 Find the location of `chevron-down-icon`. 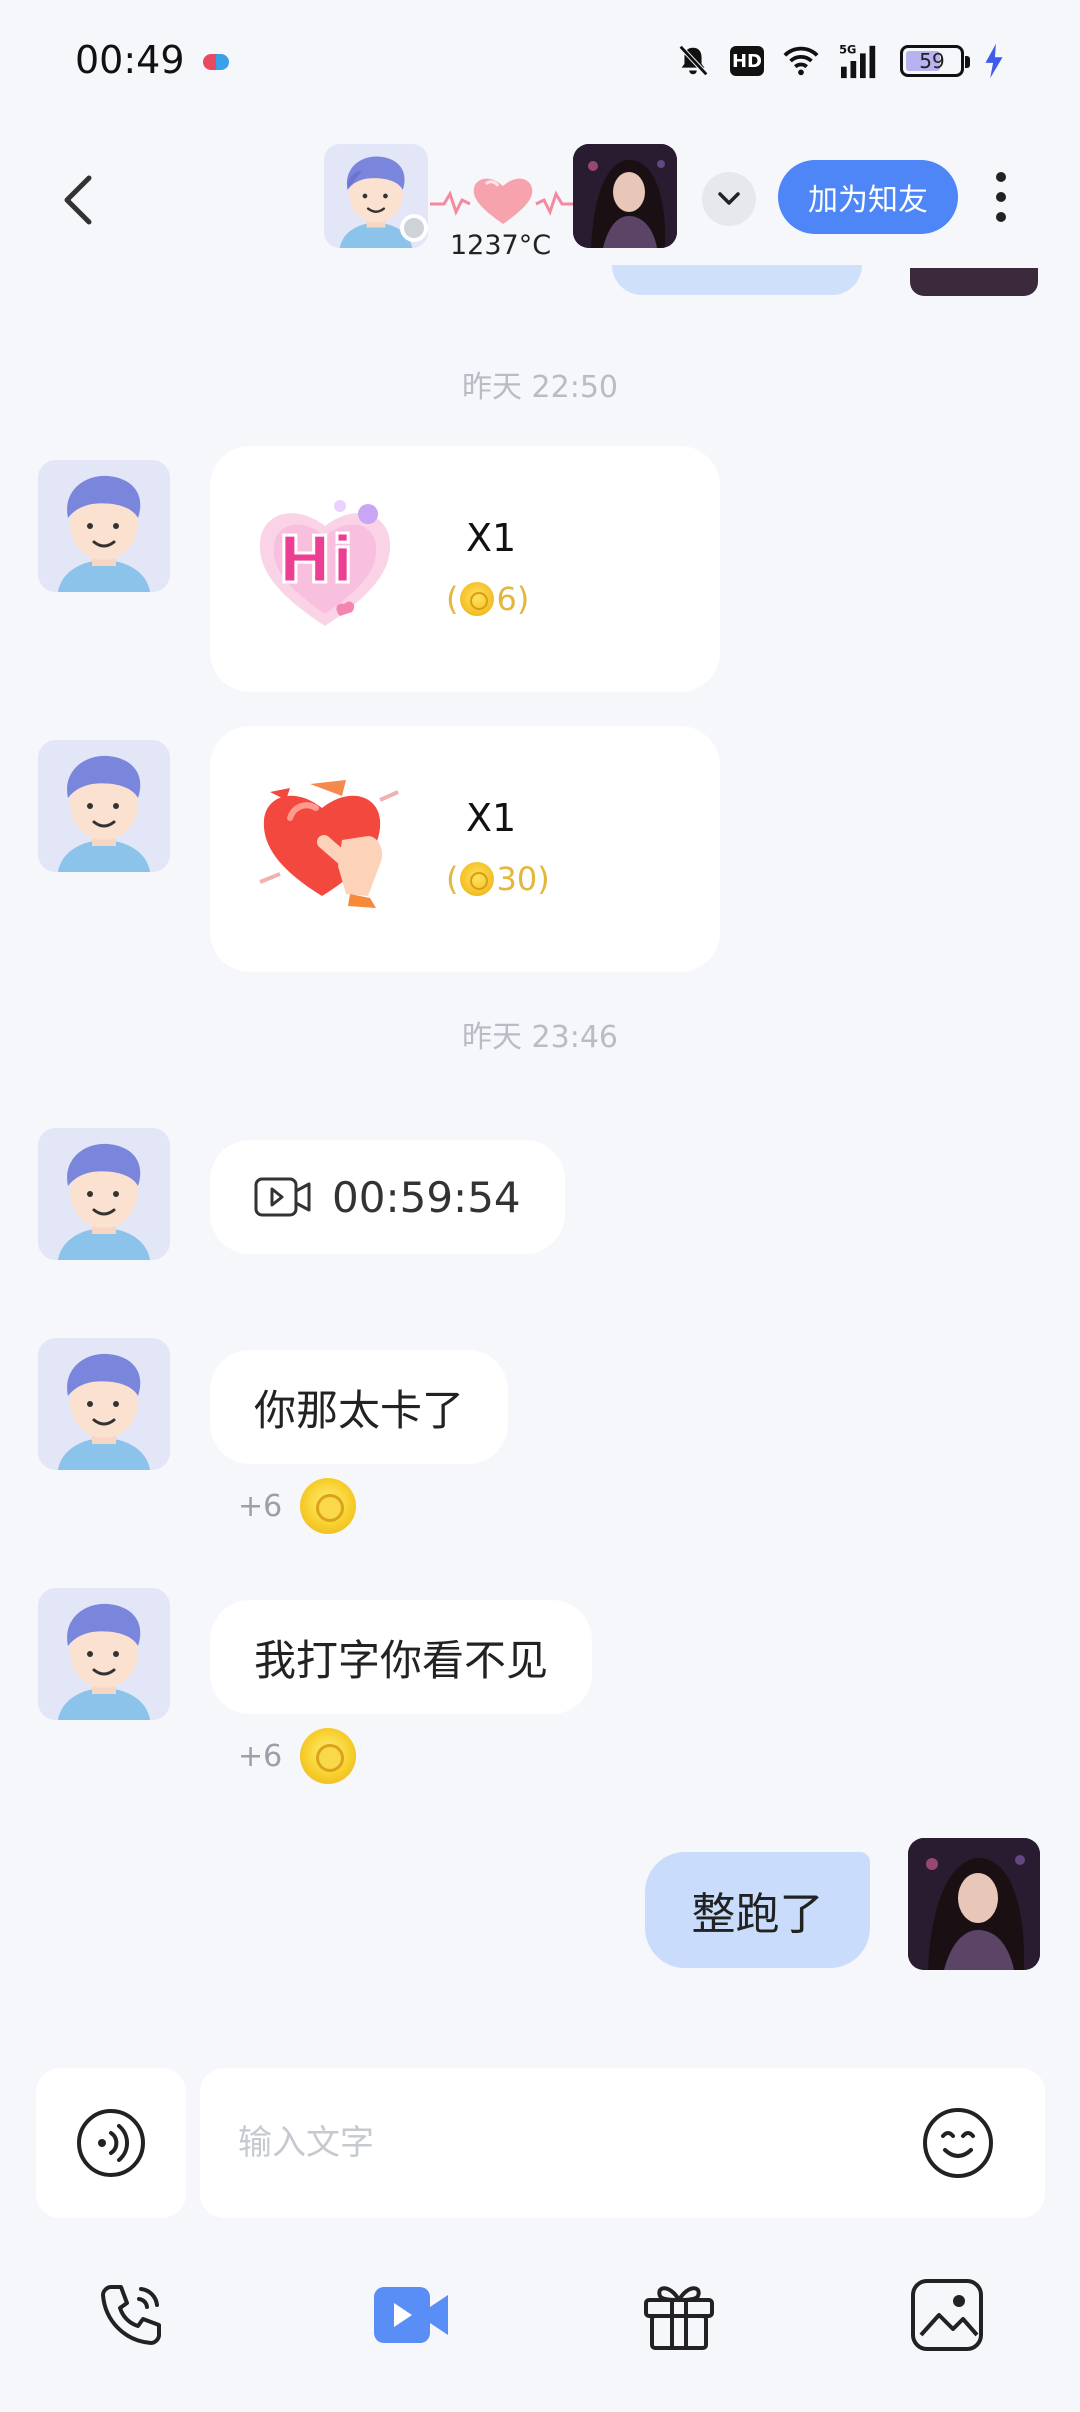

chevron-down-icon is located at coordinates (729, 198).